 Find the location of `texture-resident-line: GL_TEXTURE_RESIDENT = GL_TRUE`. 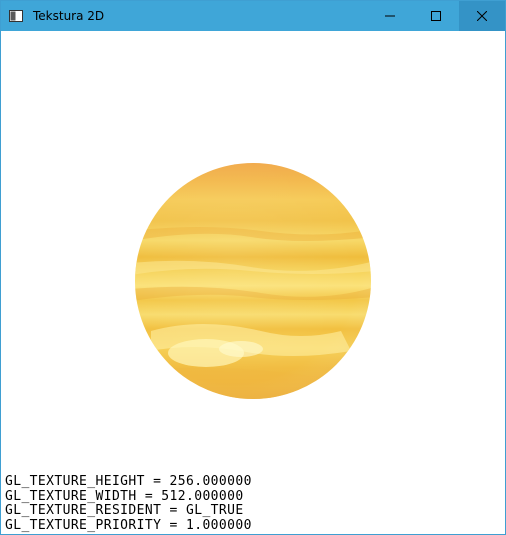

texture-resident-line: GL_TEXTURE_RESIDENT = GL_TRUE is located at coordinates (124, 510).